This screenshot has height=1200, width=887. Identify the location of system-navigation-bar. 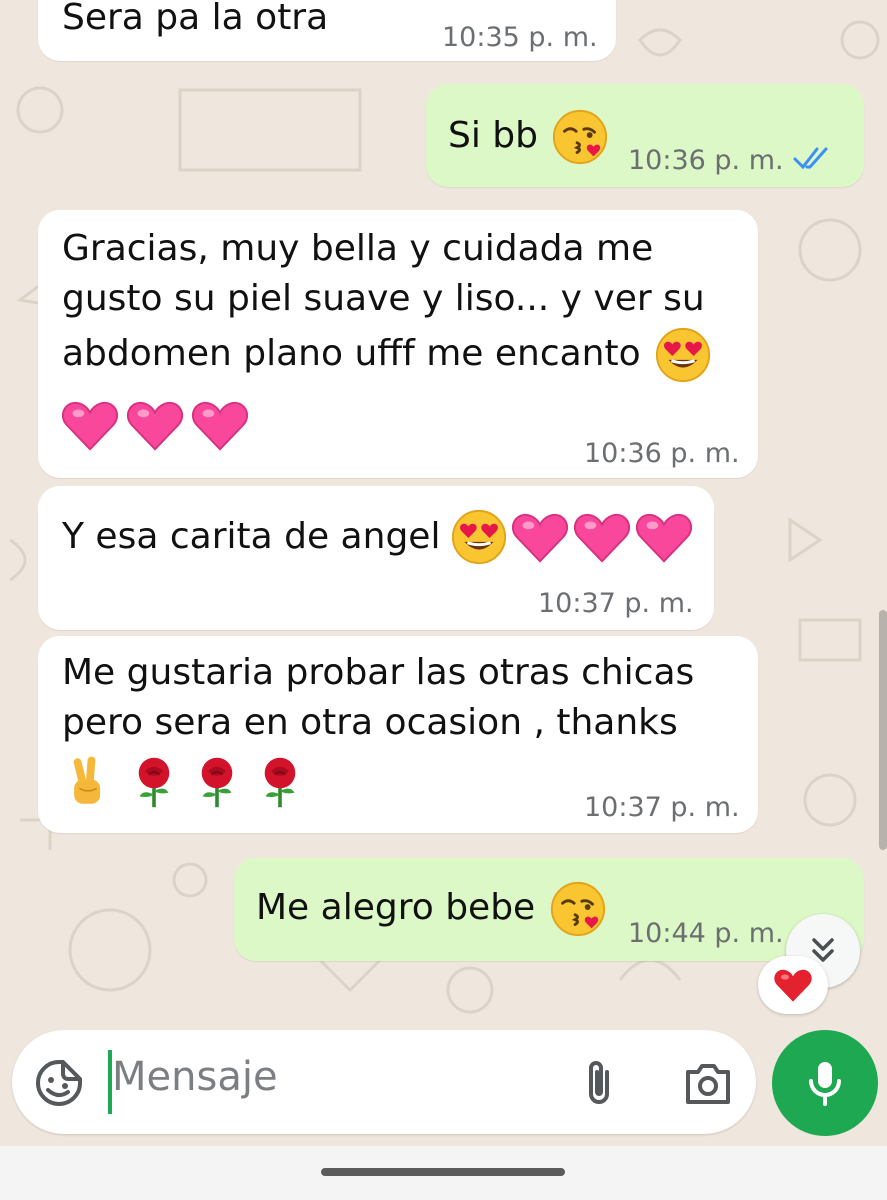
(443, 1173).